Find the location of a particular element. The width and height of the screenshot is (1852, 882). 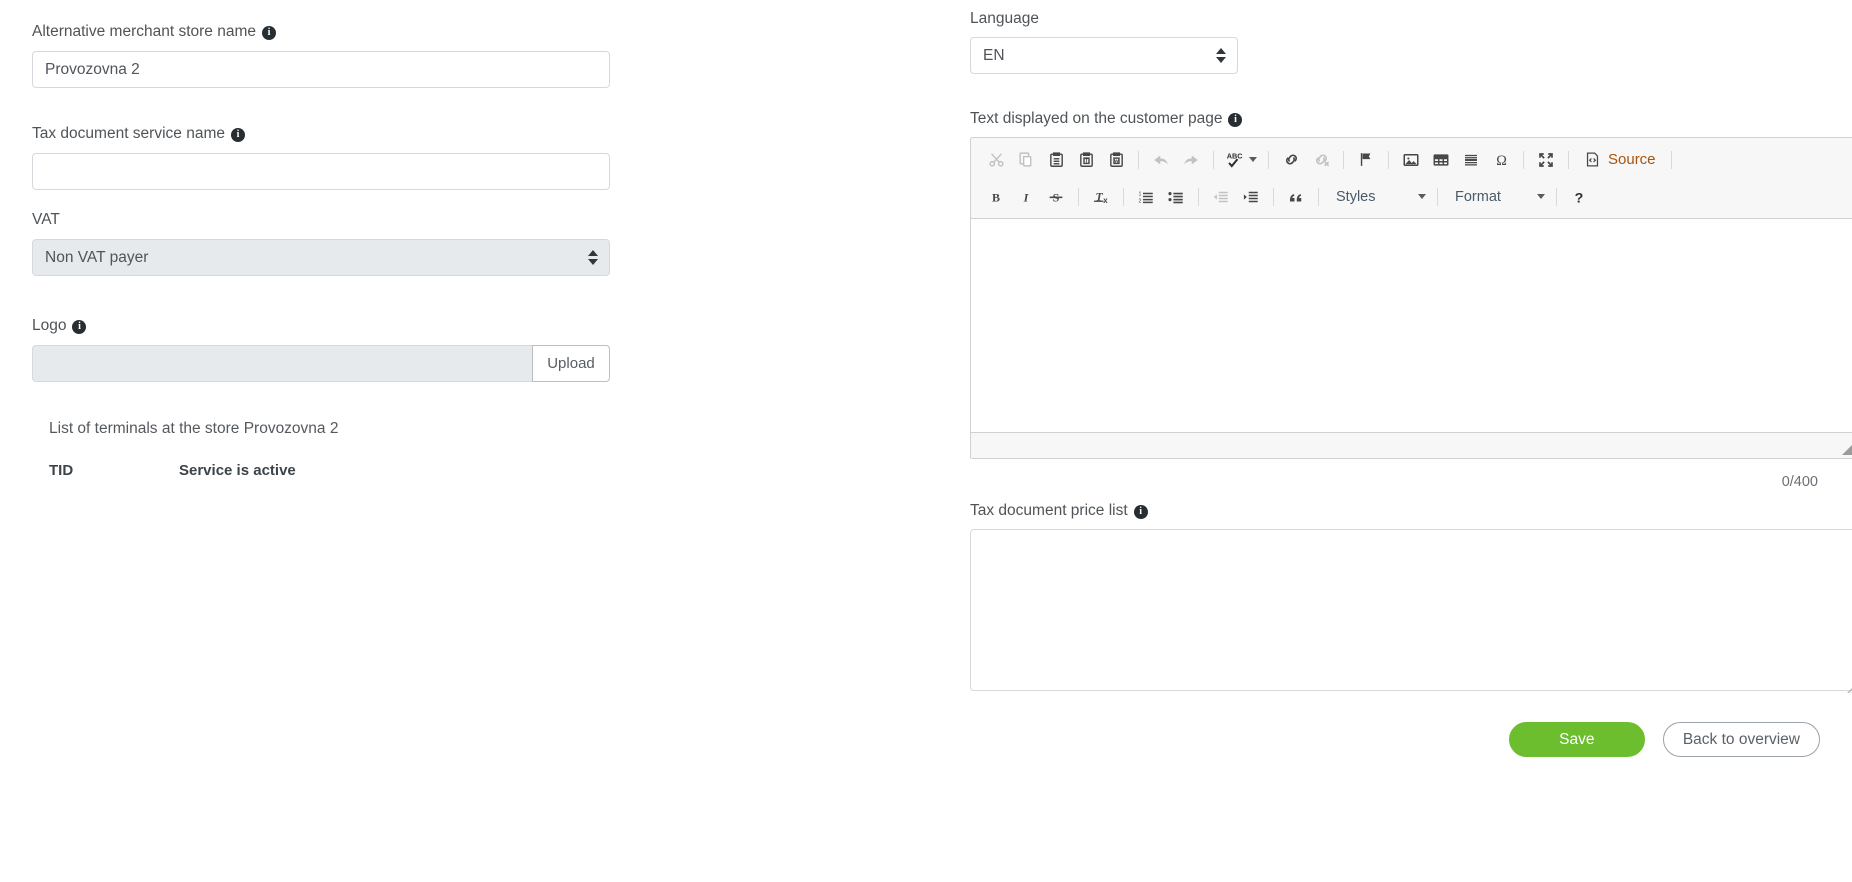

language-select: EN is located at coordinates (1104, 55).